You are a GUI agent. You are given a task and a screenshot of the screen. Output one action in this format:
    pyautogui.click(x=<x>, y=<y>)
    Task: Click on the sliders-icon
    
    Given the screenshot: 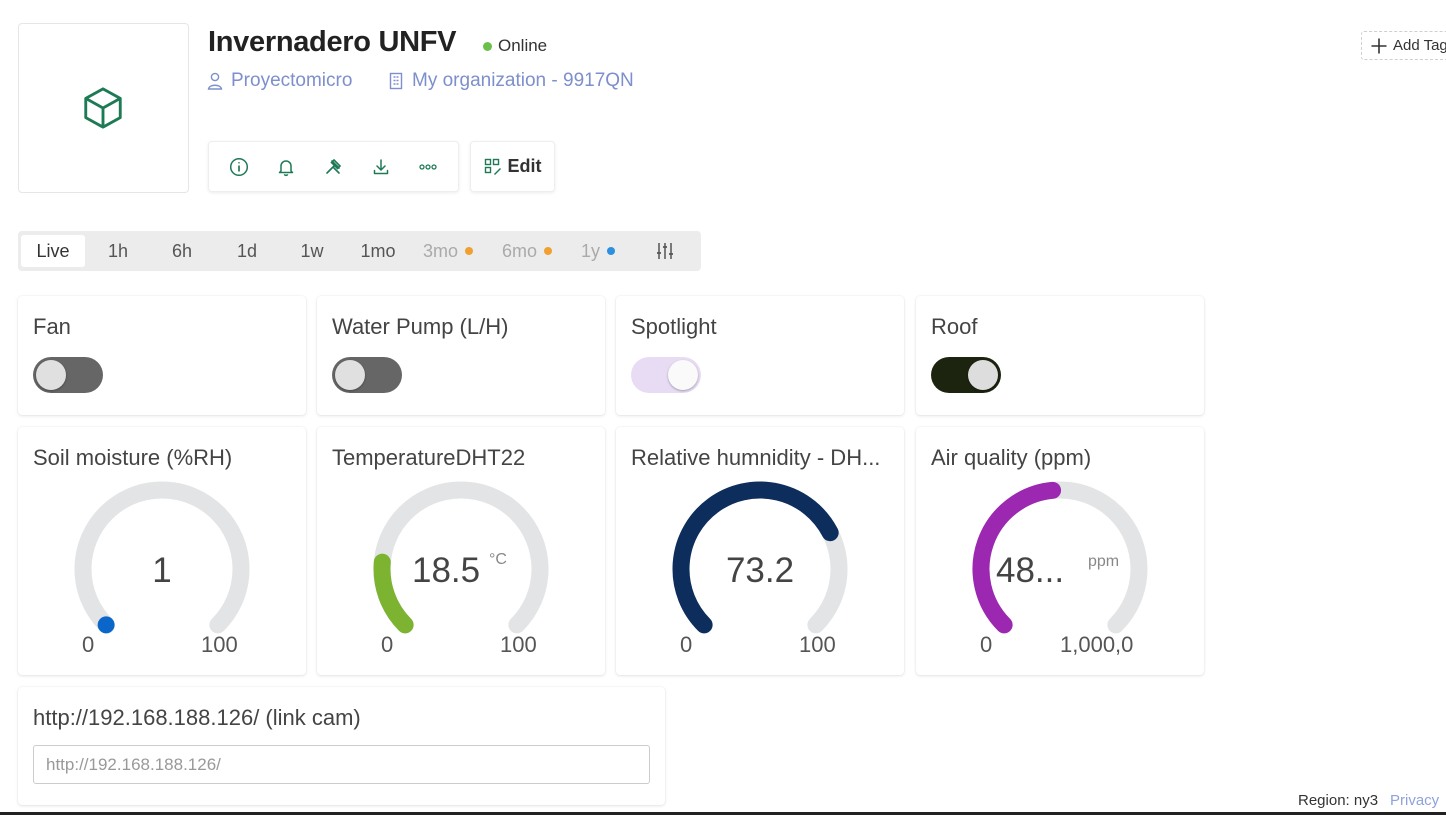 What is the action you would take?
    pyautogui.click(x=665, y=251)
    